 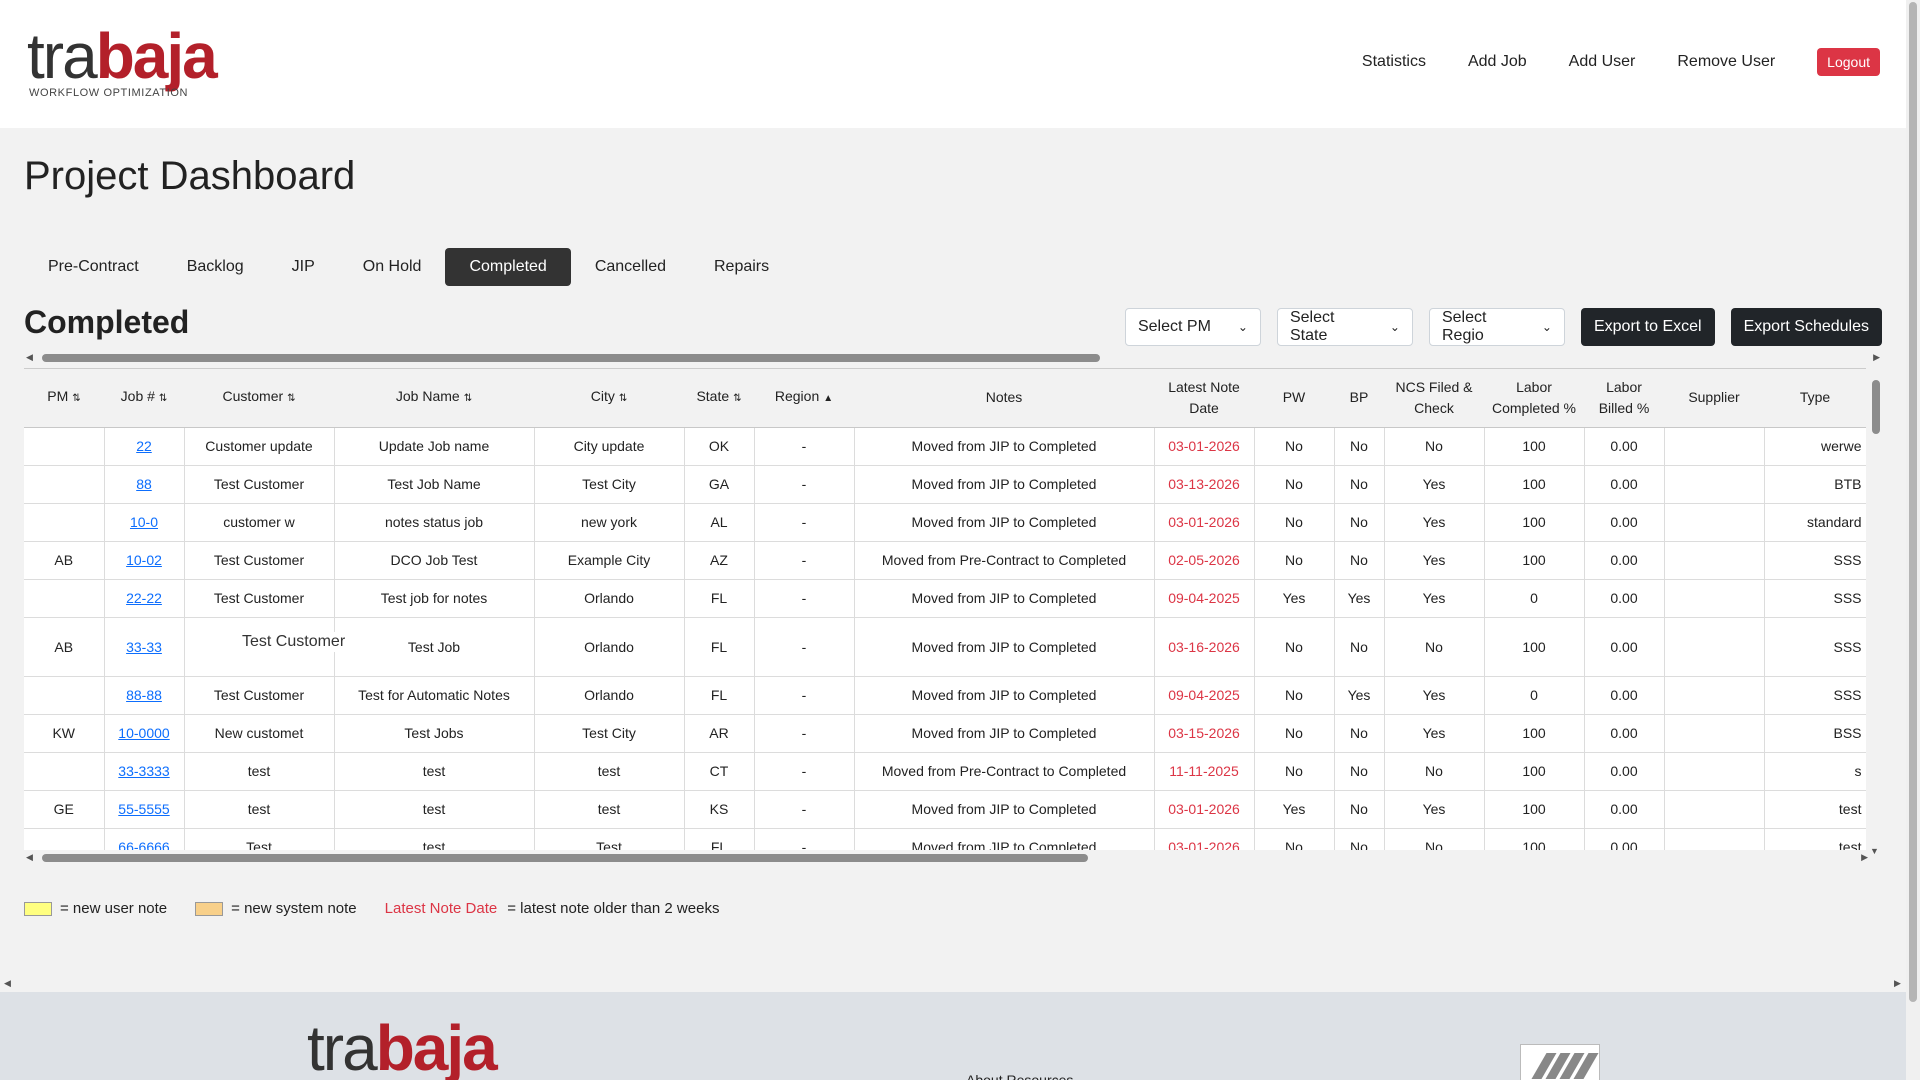 I want to click on export-excel-button: Export to Excel, so click(x=1647, y=327).